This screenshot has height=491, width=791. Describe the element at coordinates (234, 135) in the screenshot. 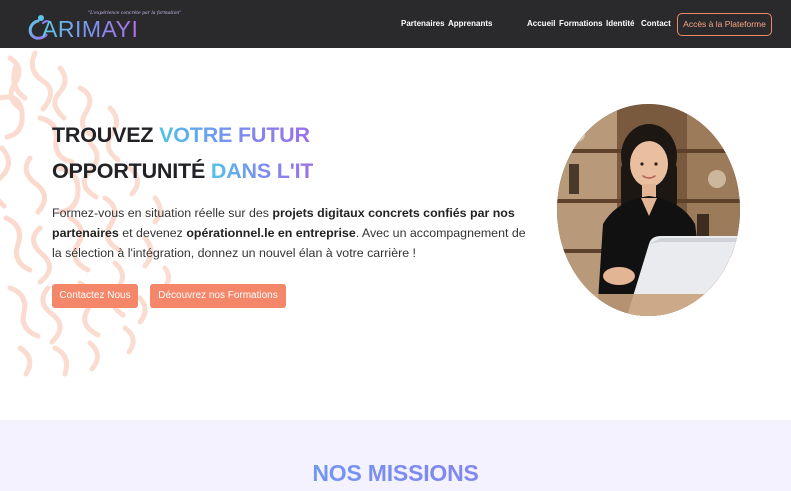

I see `hero-title-line1-gradient: VOTRE FUTUR` at that location.